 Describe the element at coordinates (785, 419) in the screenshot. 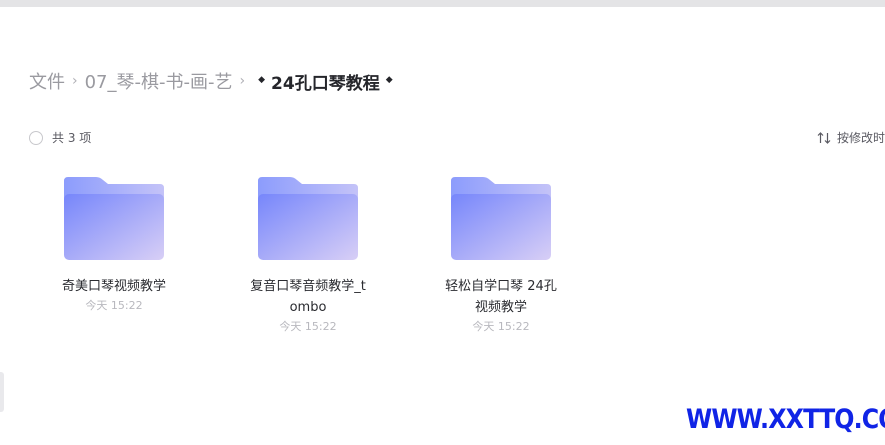

I see `watermark: WWW.XXTTQ.COM` at that location.